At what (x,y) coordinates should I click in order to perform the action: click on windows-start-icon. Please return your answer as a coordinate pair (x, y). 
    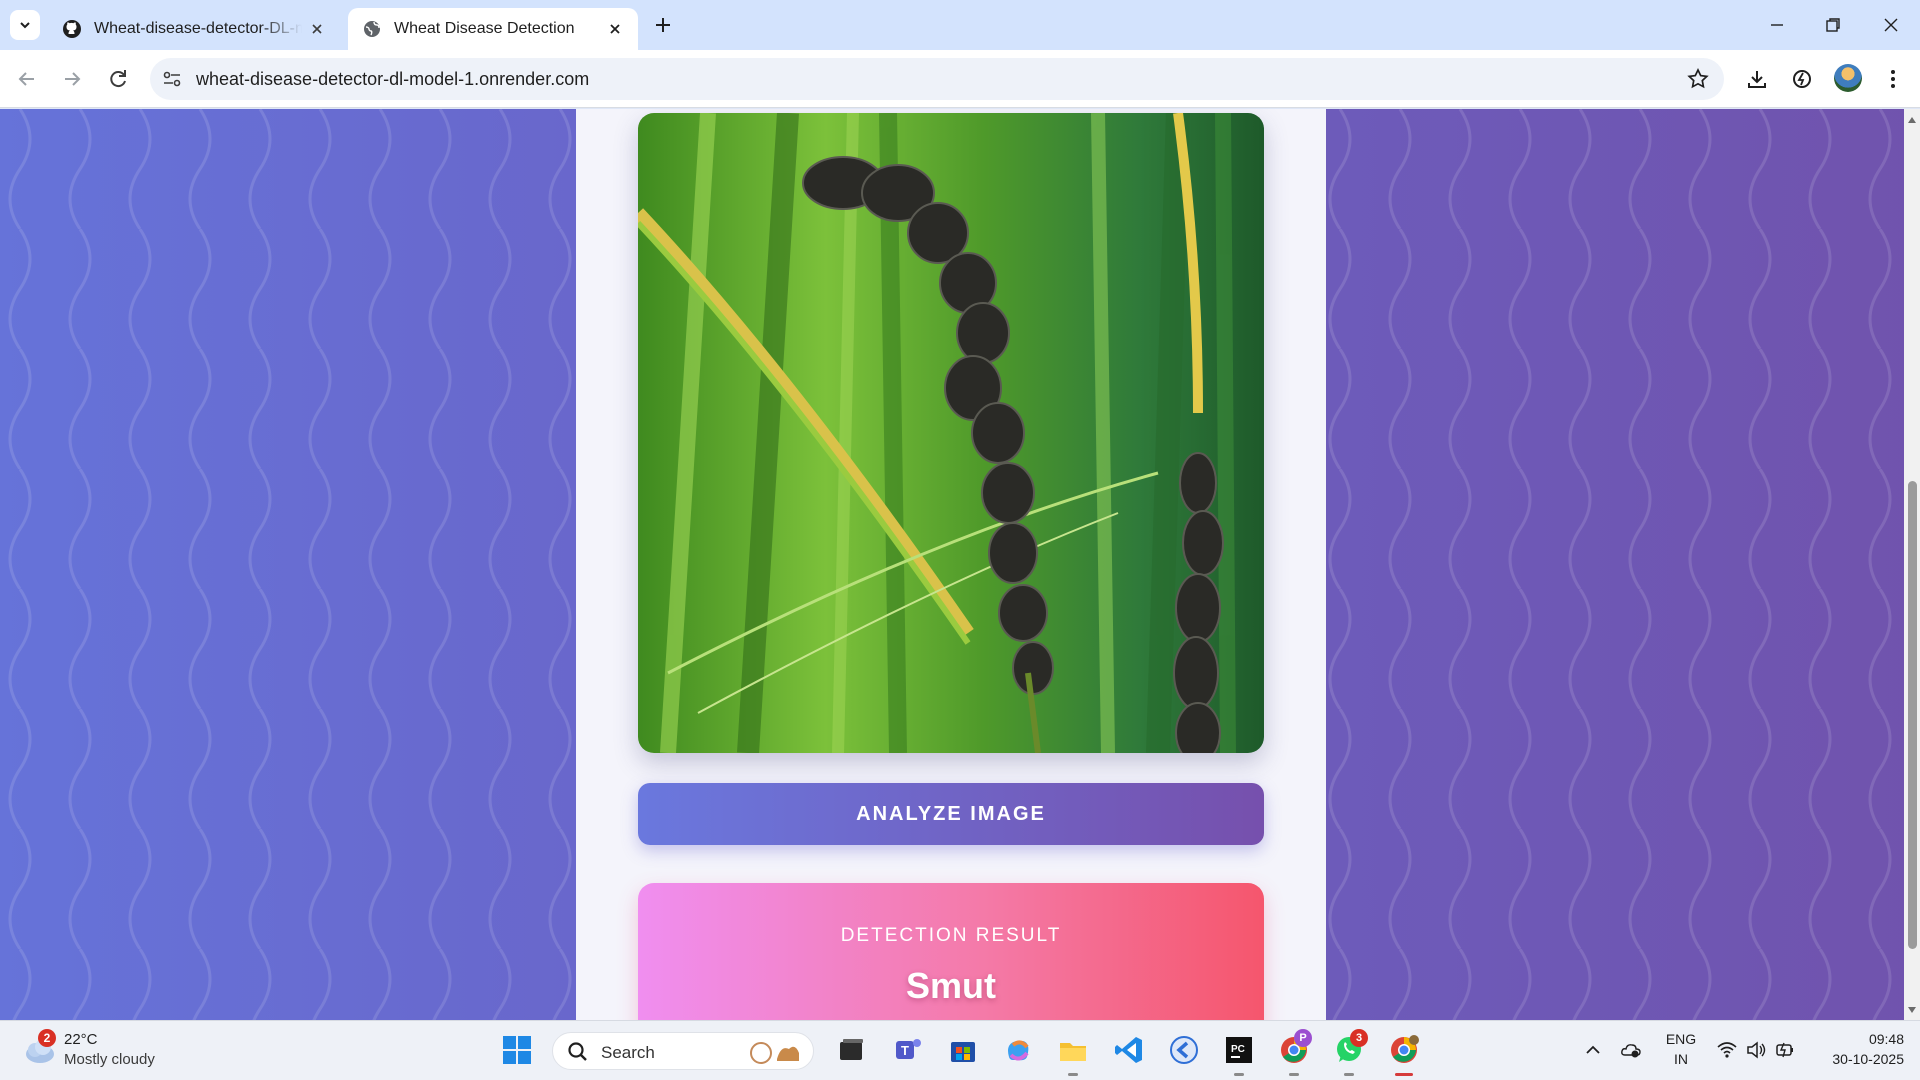
    Looking at the image, I should click on (517, 1050).